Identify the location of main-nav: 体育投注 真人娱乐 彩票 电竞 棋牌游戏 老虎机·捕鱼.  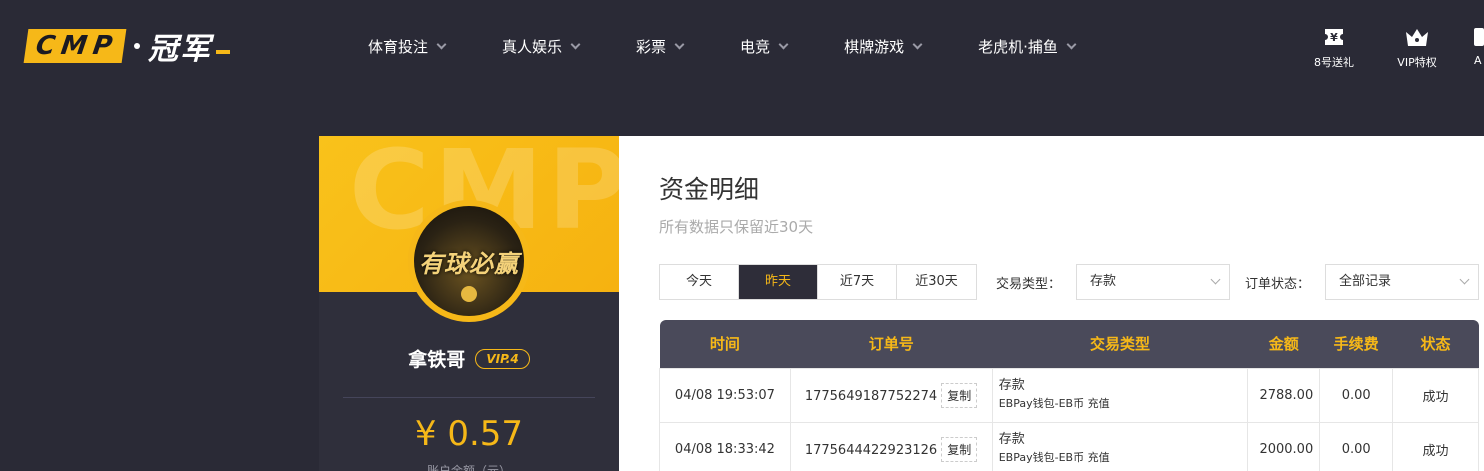
(722, 46).